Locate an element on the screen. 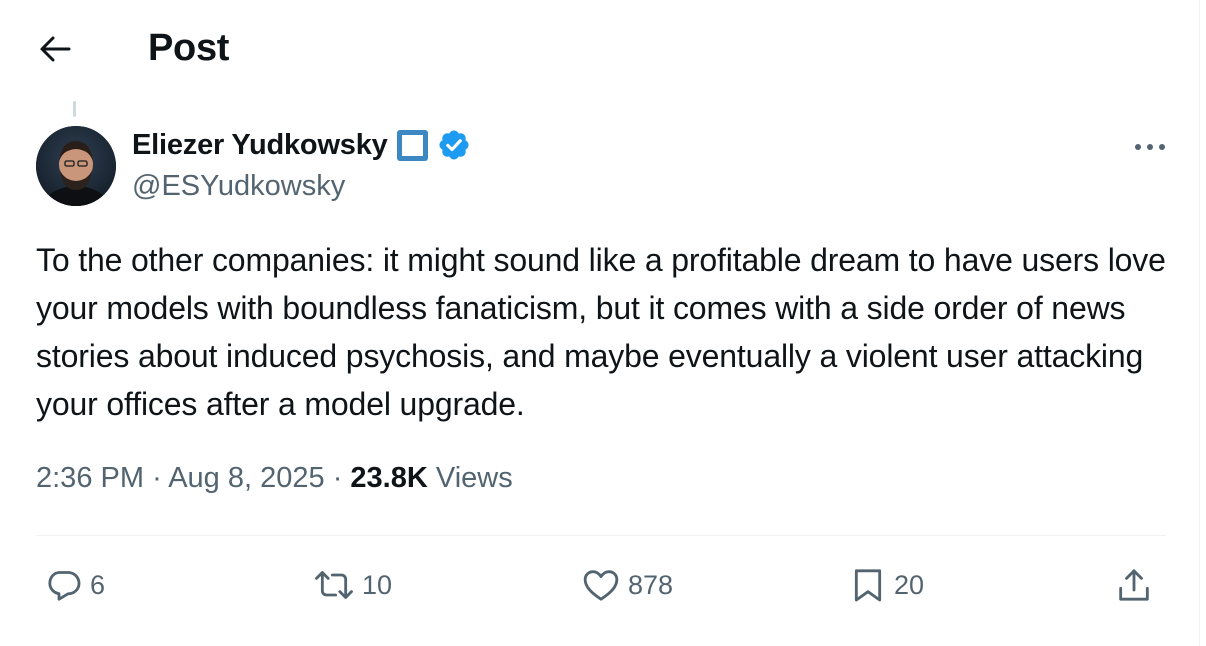 The width and height of the screenshot is (1206, 646). like-button: 878 is located at coordinates (626, 585).